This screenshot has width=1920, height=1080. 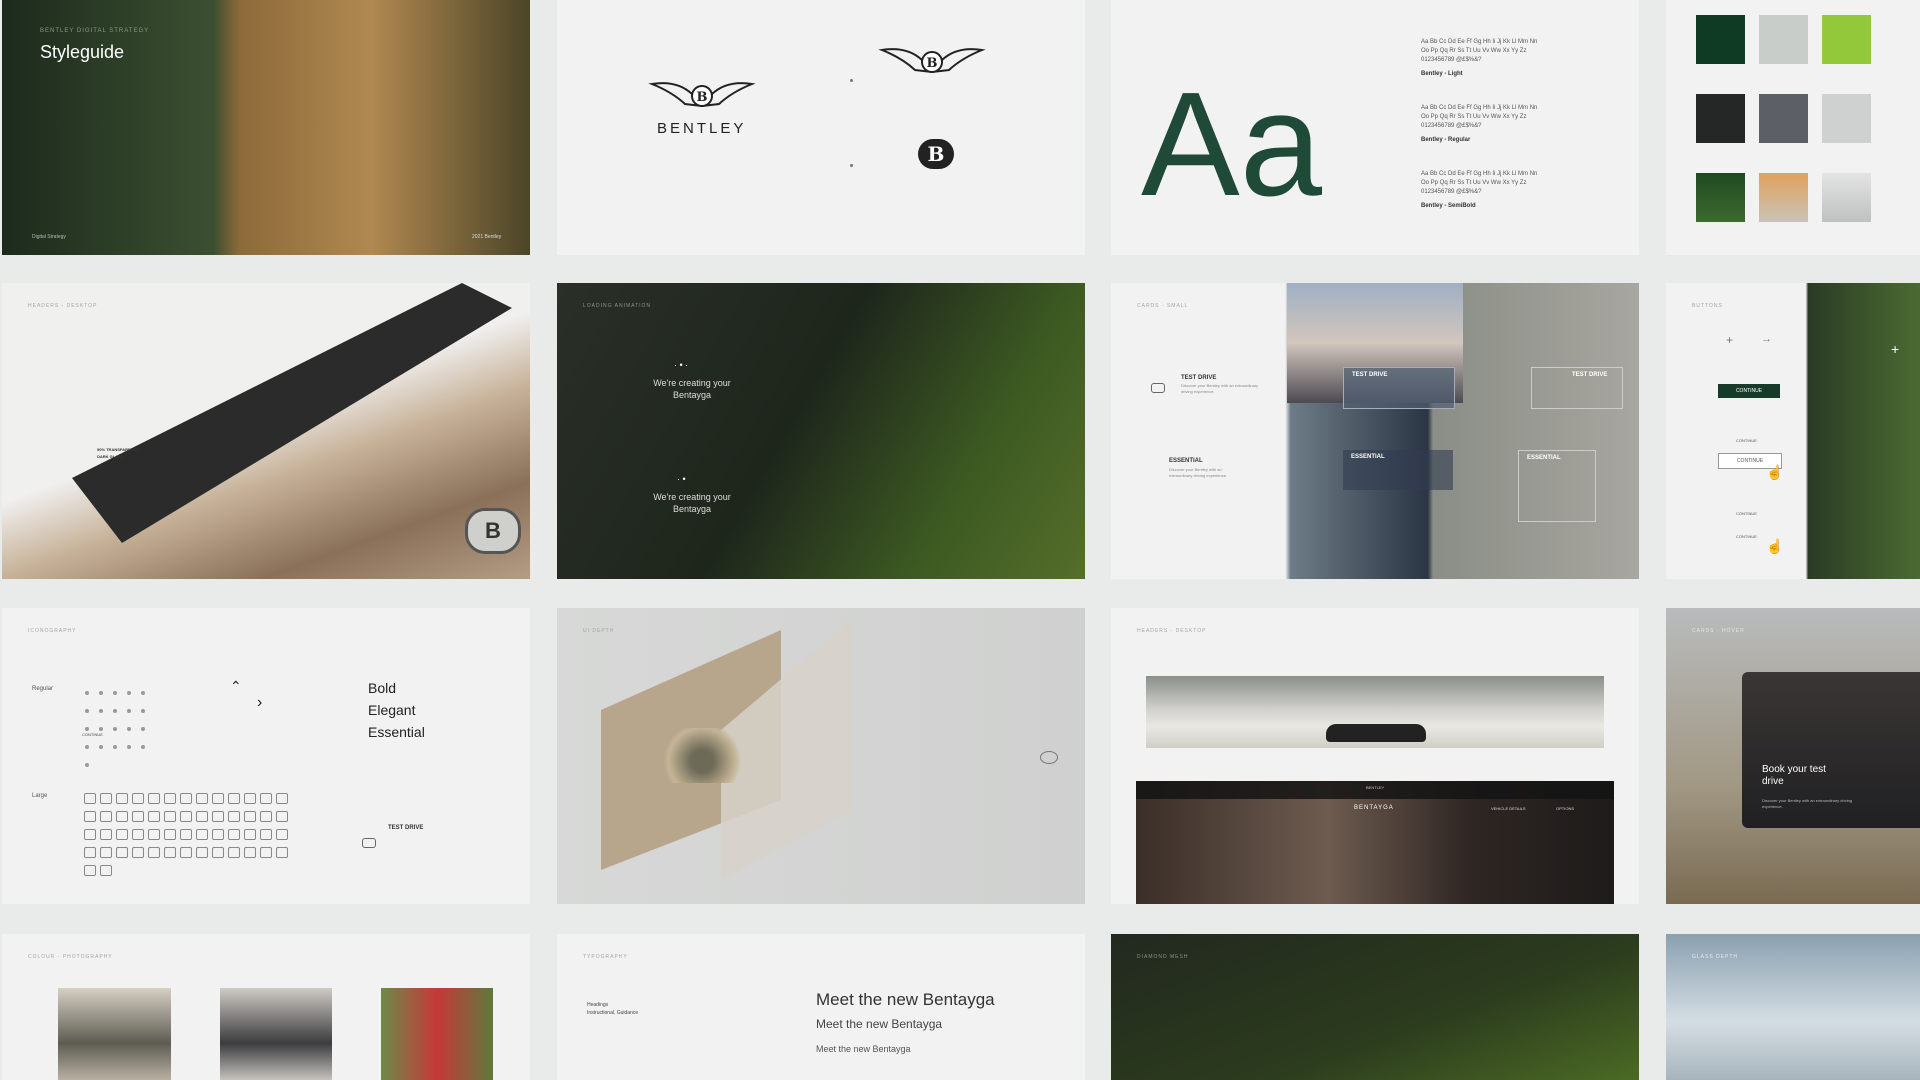 I want to click on eye-icon, so click(x=1049, y=757).